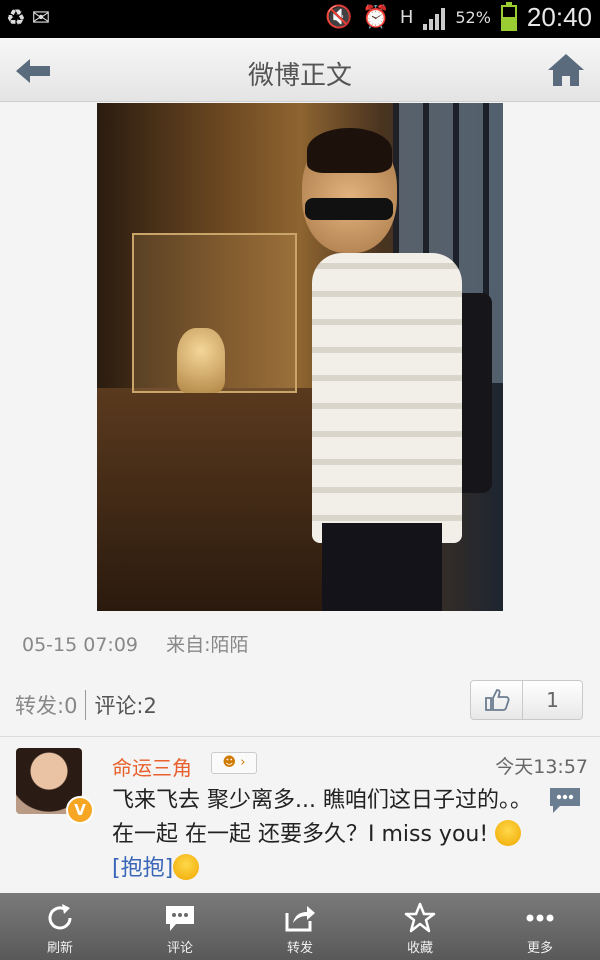 Image resolution: width=600 pixels, height=960 pixels. What do you see at coordinates (420, 917) in the screenshot?
I see `star-icon` at bounding box center [420, 917].